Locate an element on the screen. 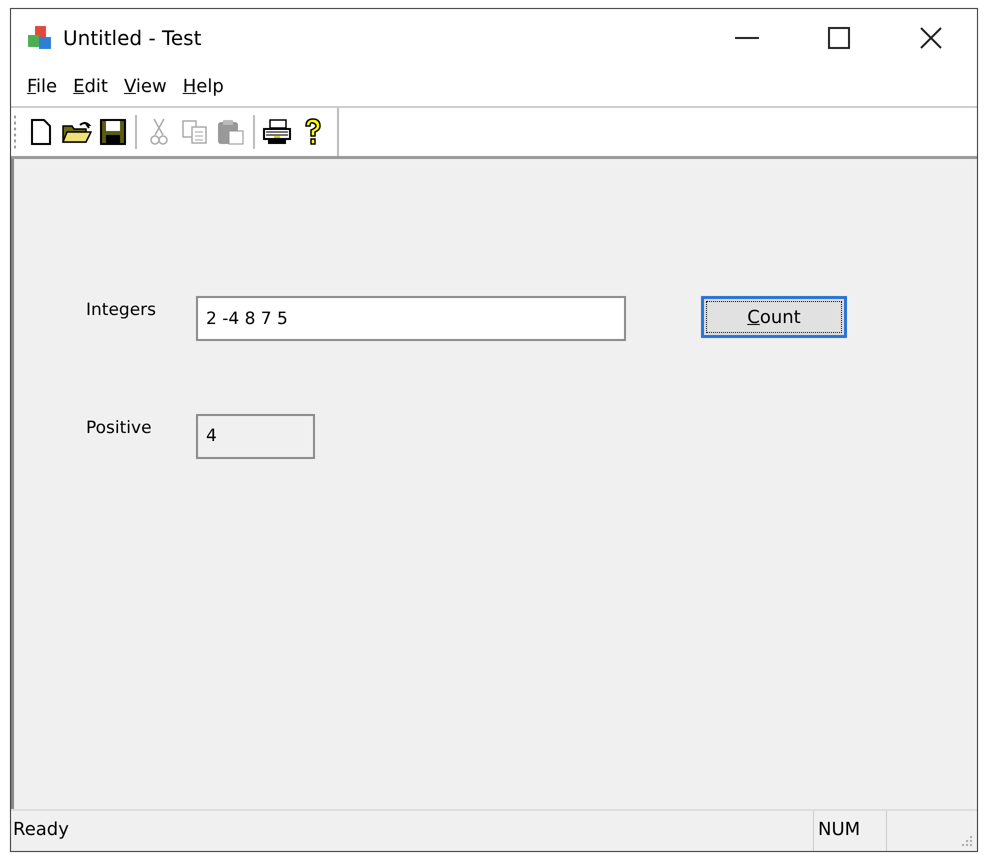  maximize-icon is located at coordinates (839, 37).